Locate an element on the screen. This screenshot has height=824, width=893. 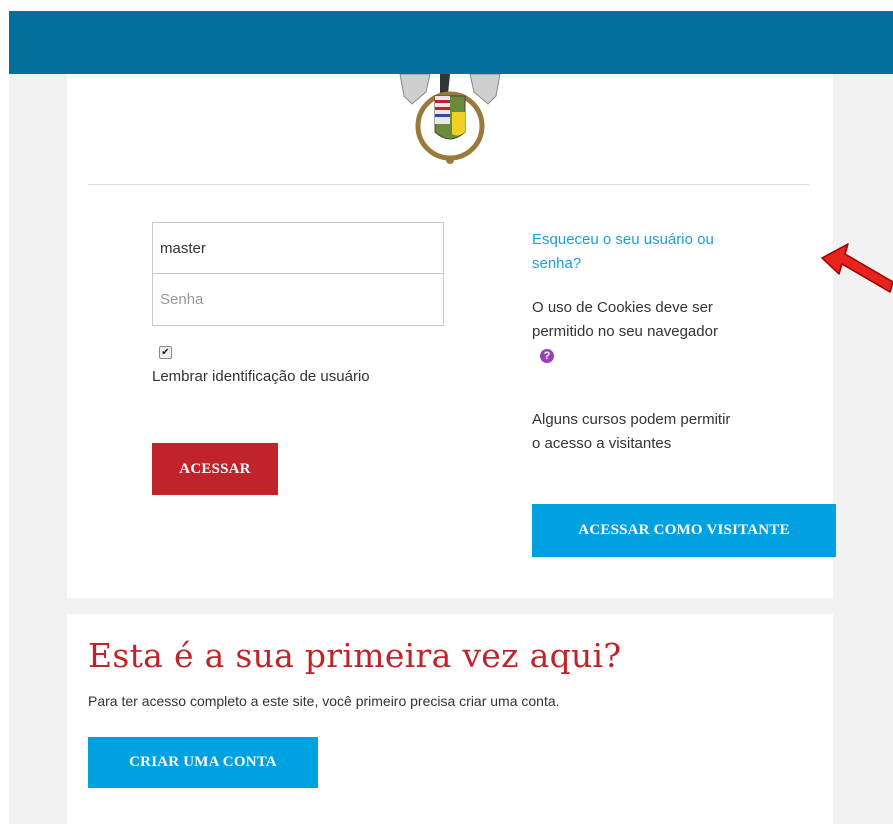
question-circle-icon: ? is located at coordinates (547, 356).